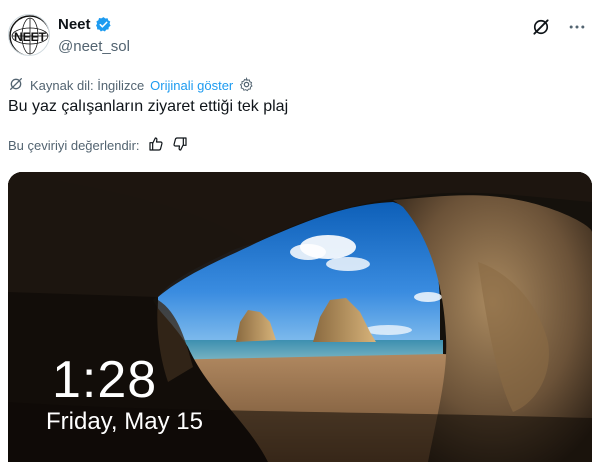 Image resolution: width=600 pixels, height=462 pixels. What do you see at coordinates (105, 380) in the screenshot?
I see `lockscreen-time: 1:28` at bounding box center [105, 380].